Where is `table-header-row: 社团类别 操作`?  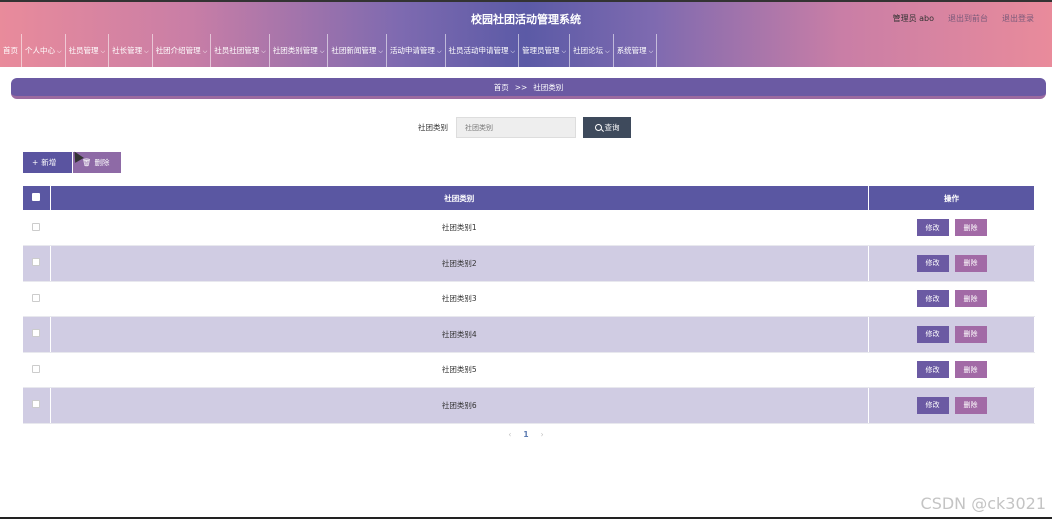 table-header-row: 社团类别 操作 is located at coordinates (529, 198).